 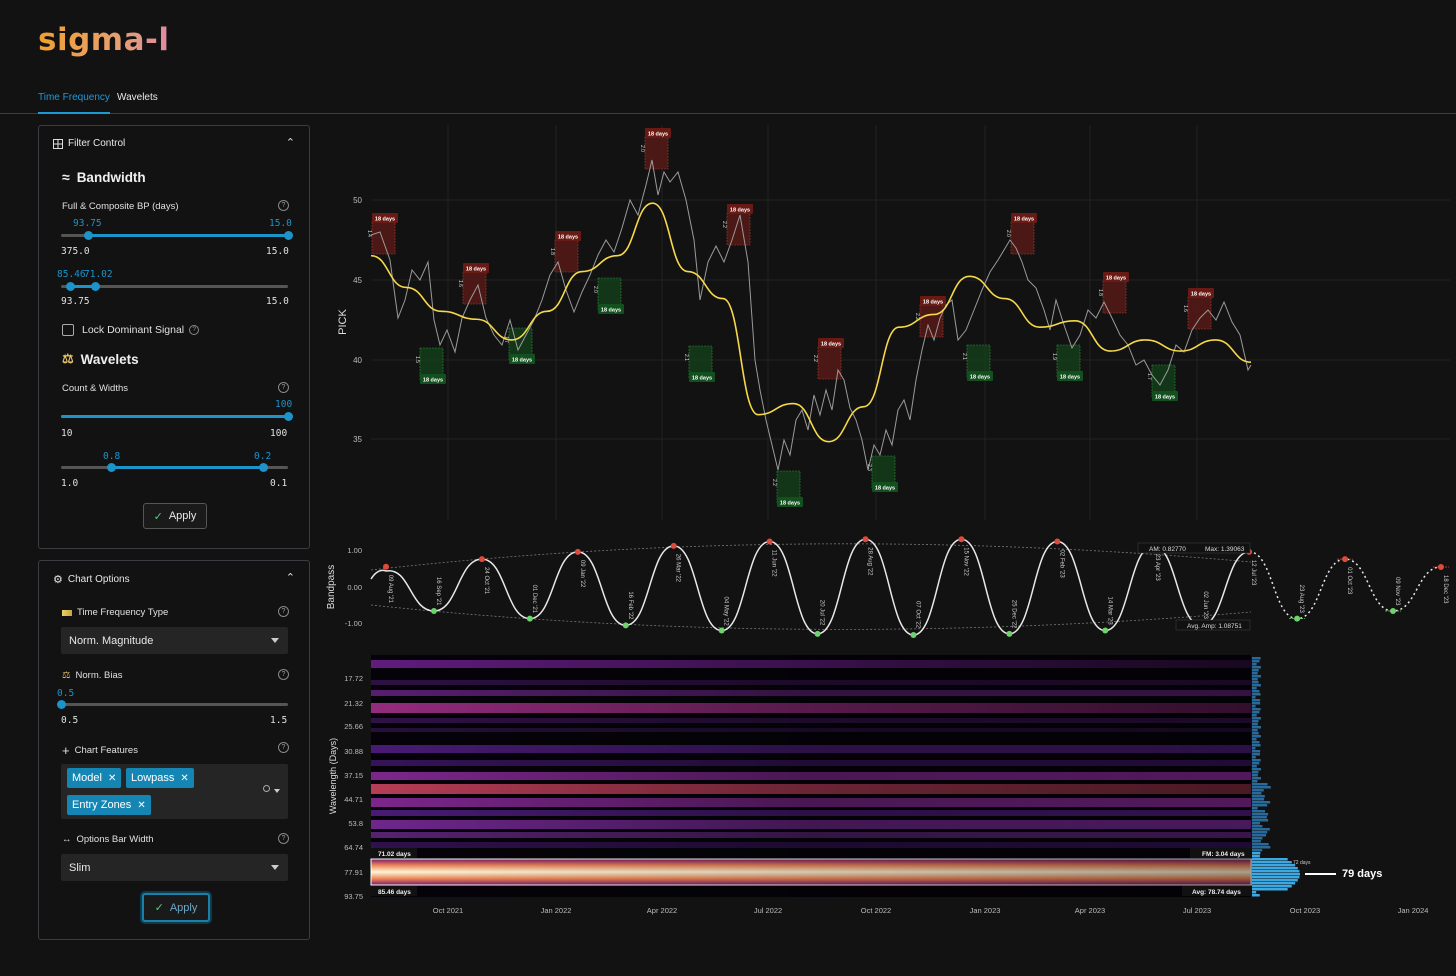 What do you see at coordinates (726, 612) in the screenshot?
I see `cycle-date-label: 04 May '22` at bounding box center [726, 612].